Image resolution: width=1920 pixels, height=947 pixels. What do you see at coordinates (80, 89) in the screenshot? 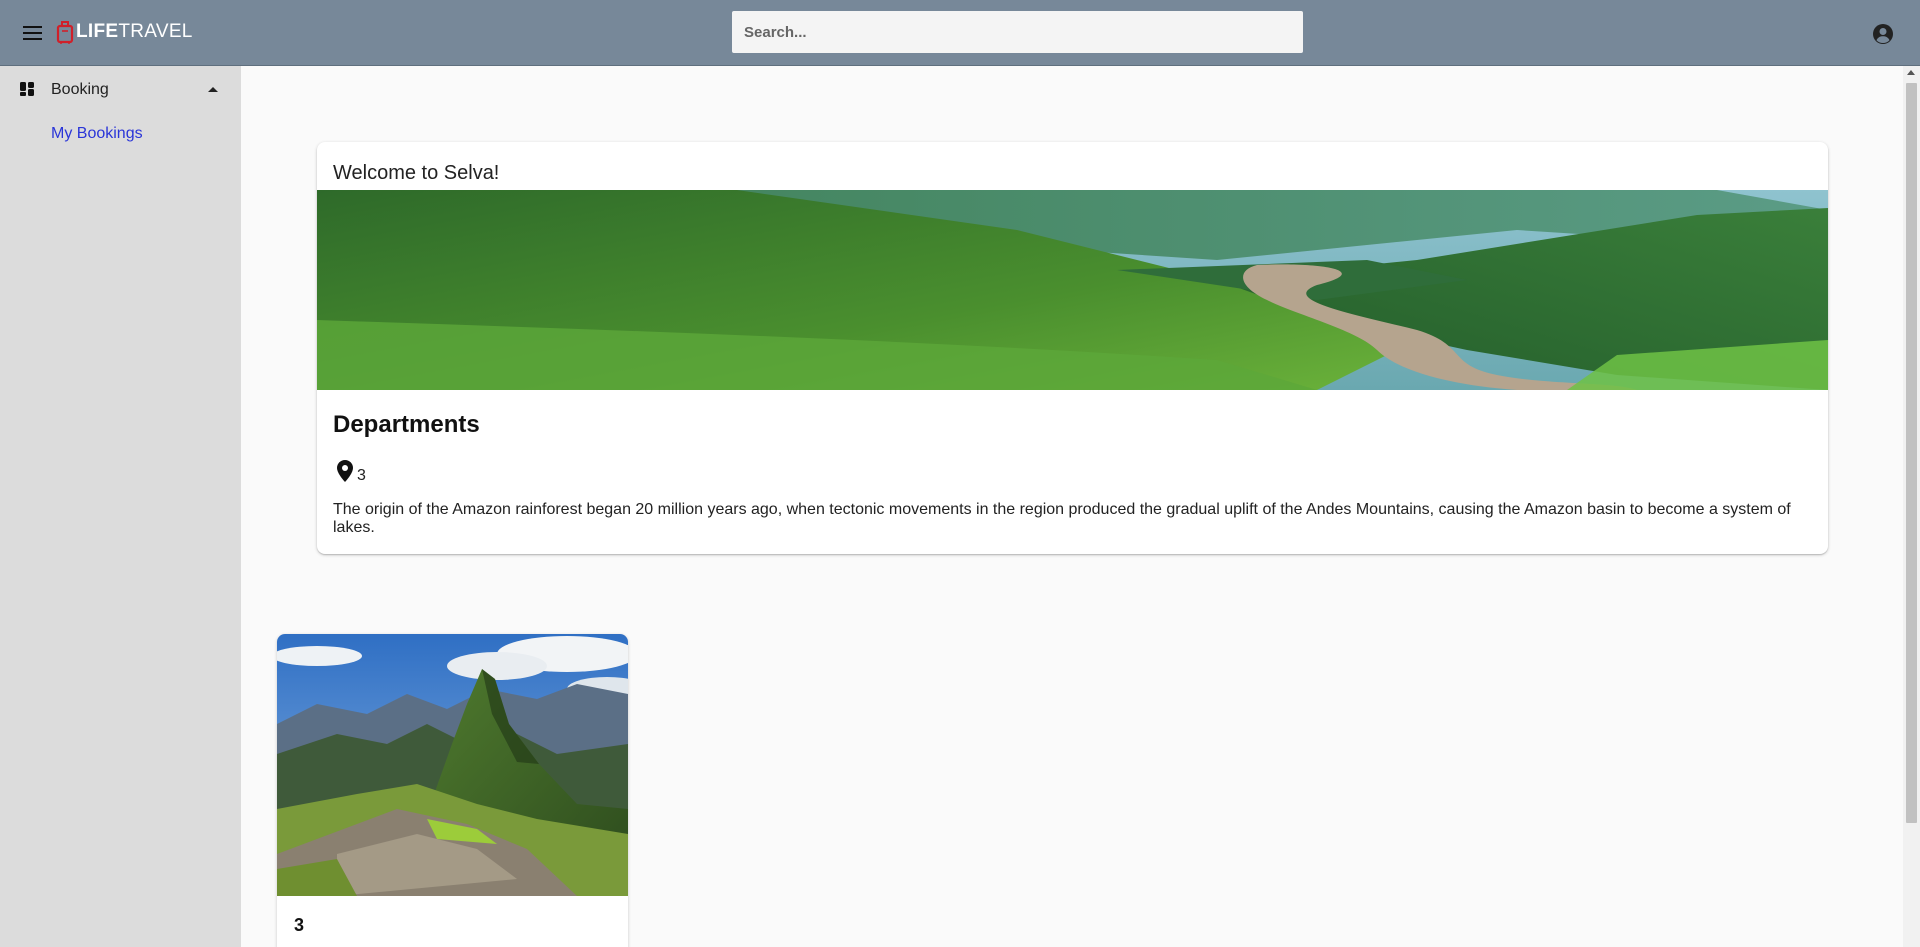
I see `sidebar-group-label: Booking` at bounding box center [80, 89].